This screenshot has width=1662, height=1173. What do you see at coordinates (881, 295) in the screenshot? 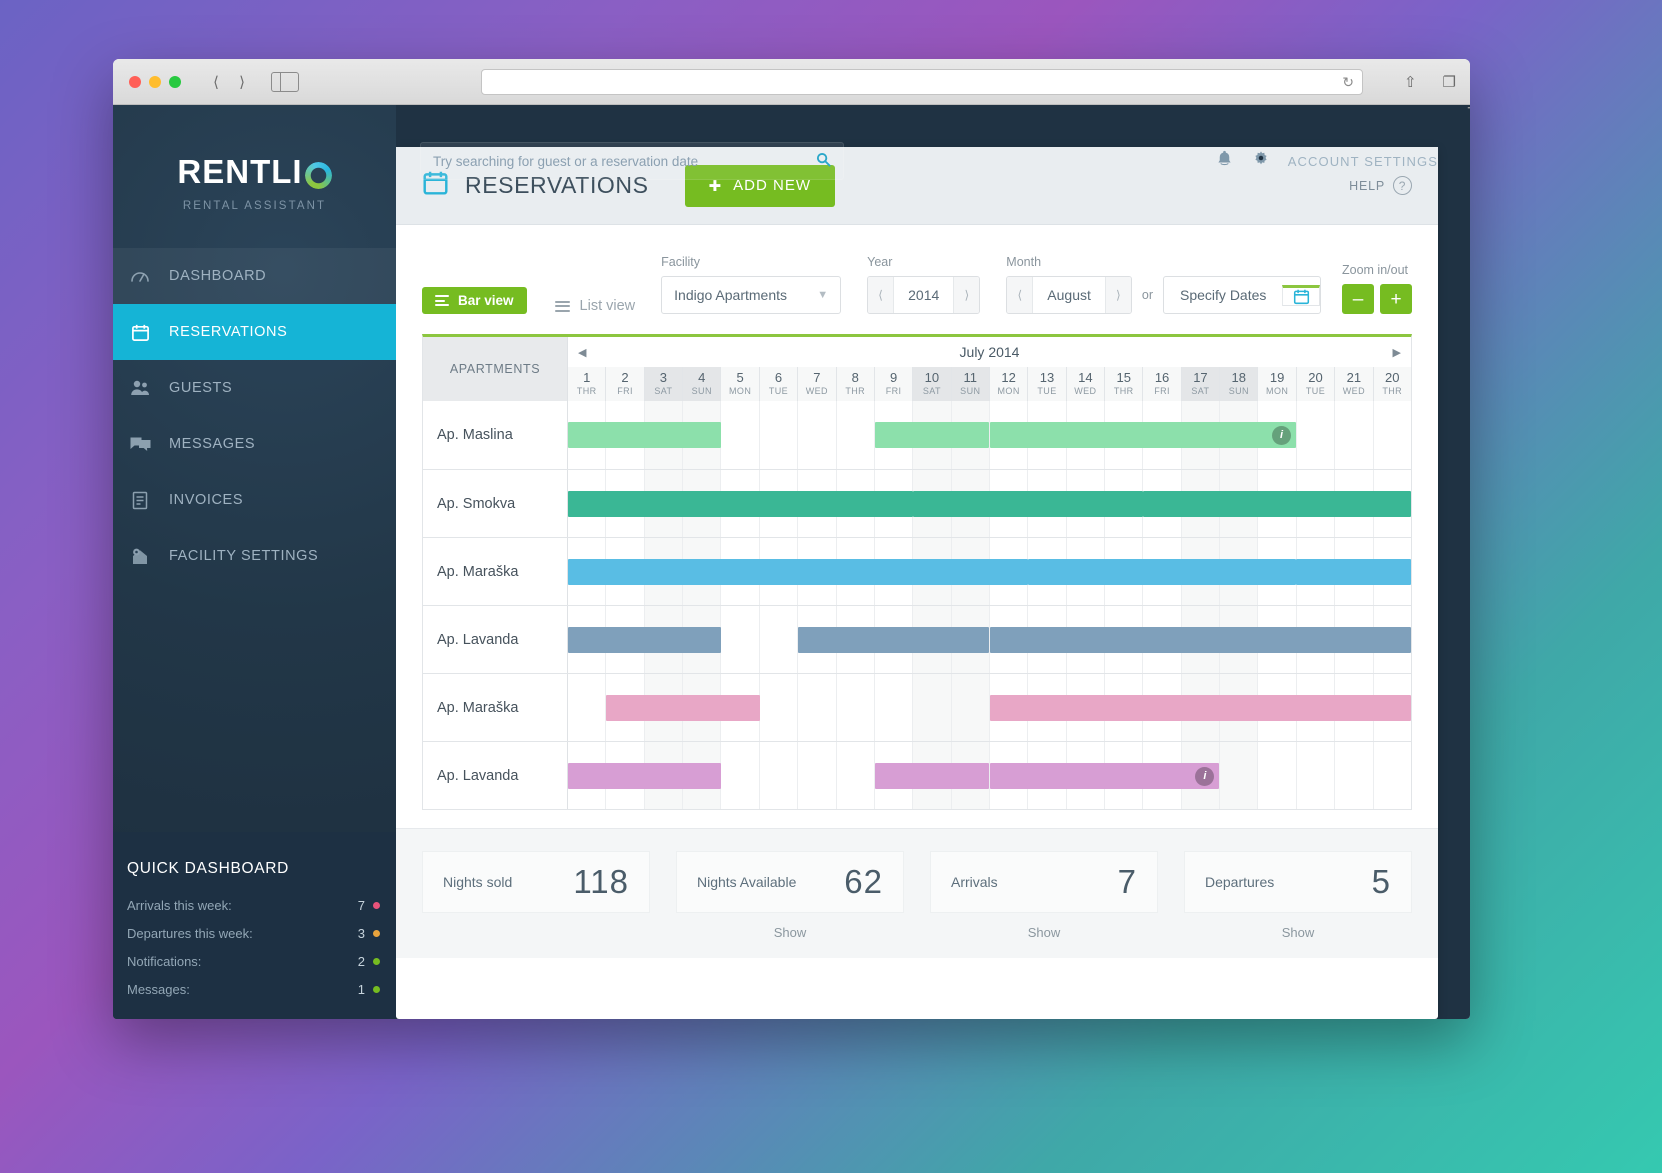
I see `year-prev-button: ⟨` at bounding box center [881, 295].